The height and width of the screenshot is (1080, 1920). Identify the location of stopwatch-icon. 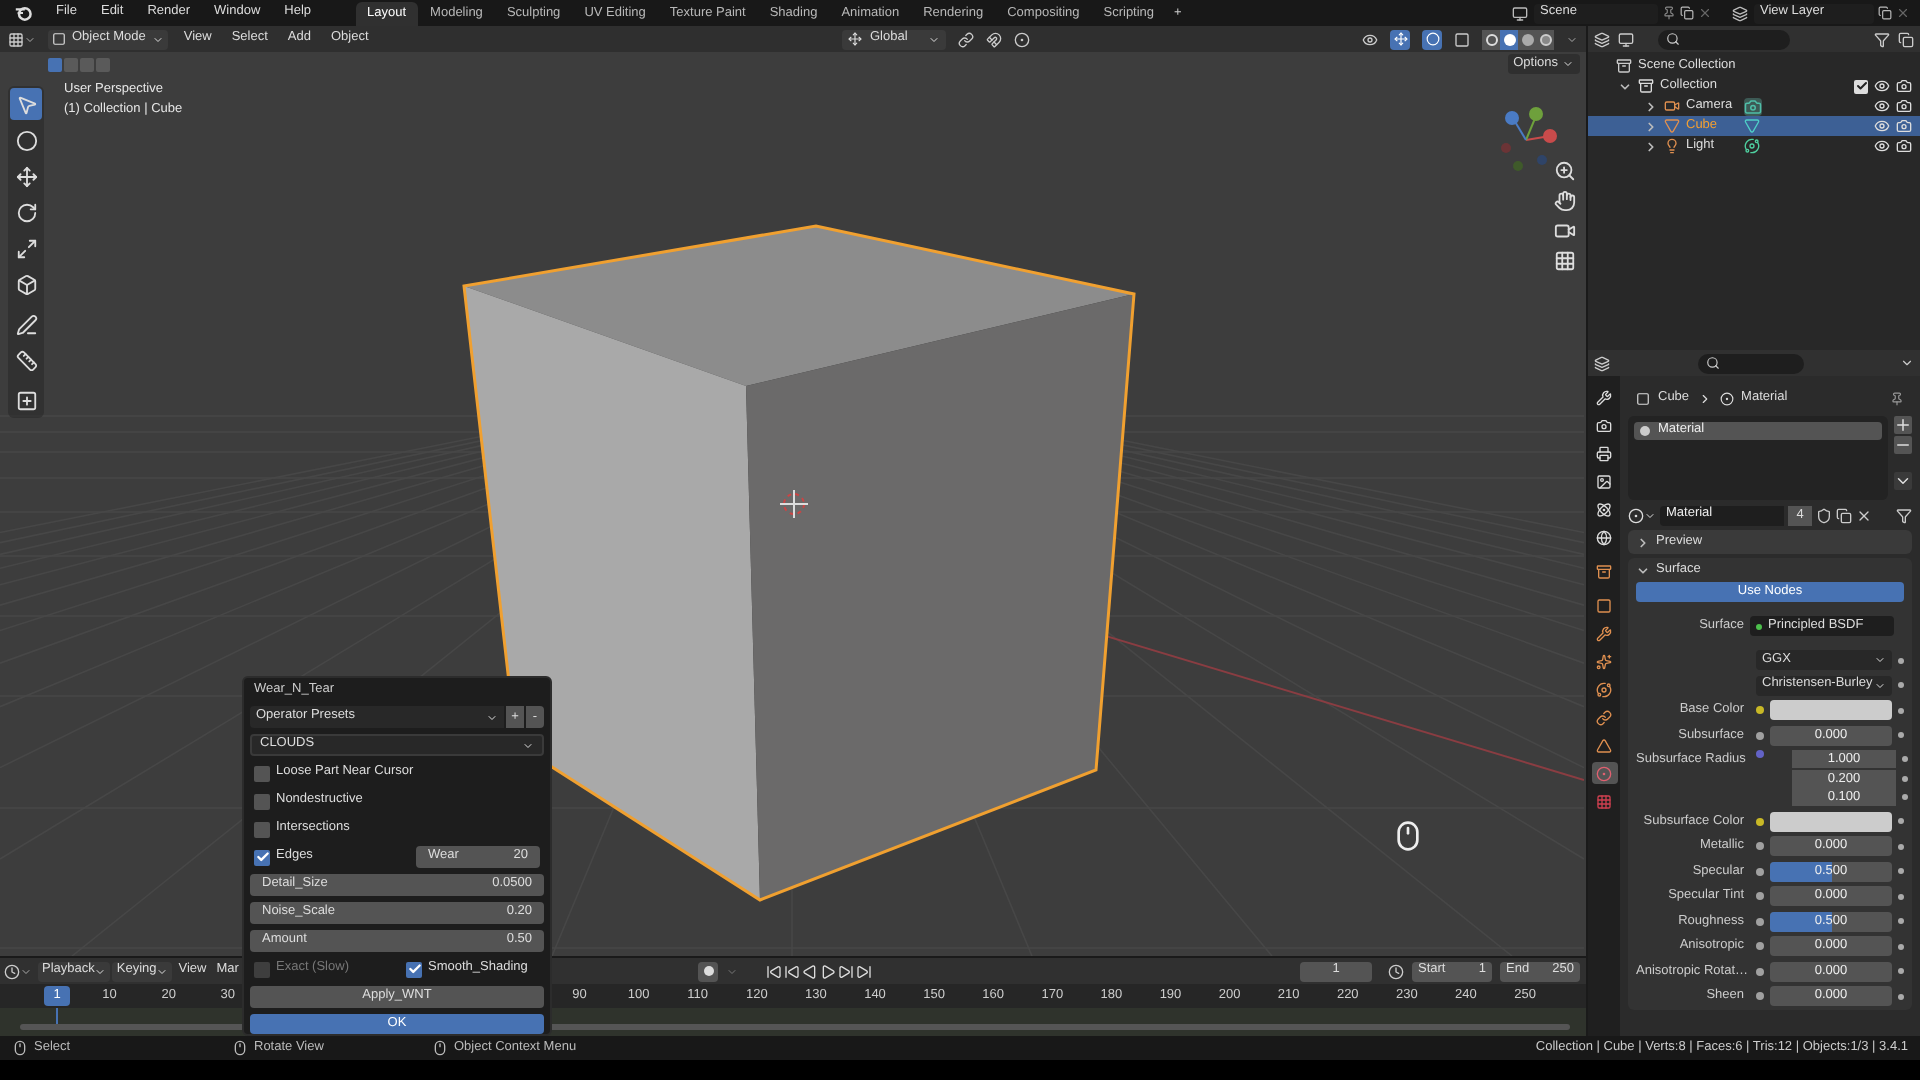
(1396, 971).